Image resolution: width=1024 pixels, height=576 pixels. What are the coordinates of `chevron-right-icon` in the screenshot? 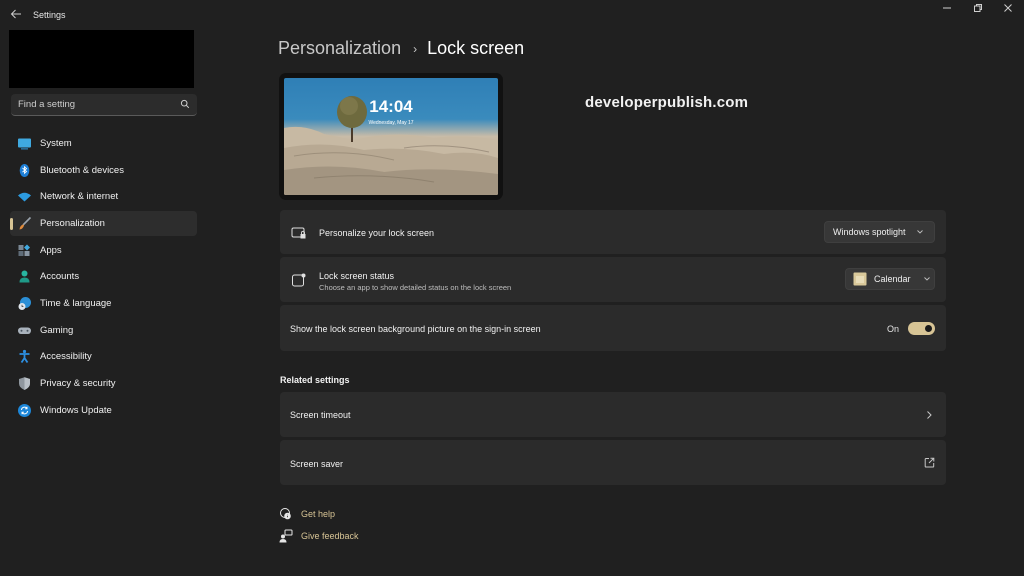 It's located at (929, 415).